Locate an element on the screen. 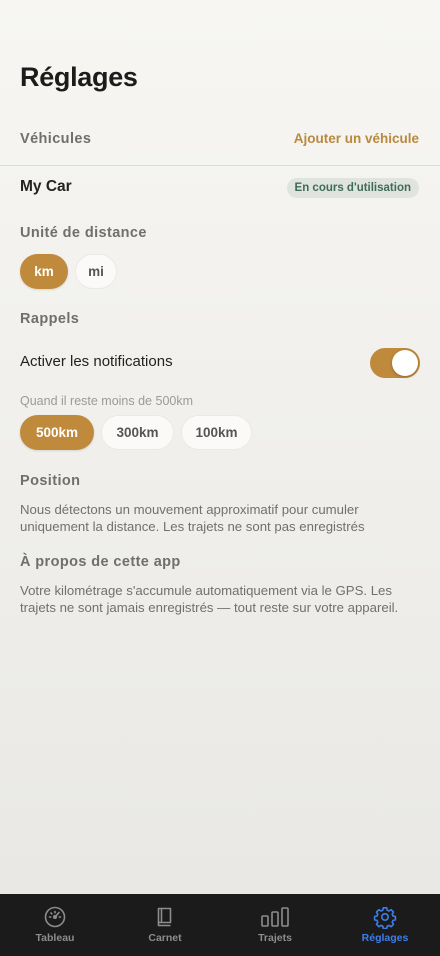 The image size is (440, 956). bar-chart-icon is located at coordinates (275, 917).